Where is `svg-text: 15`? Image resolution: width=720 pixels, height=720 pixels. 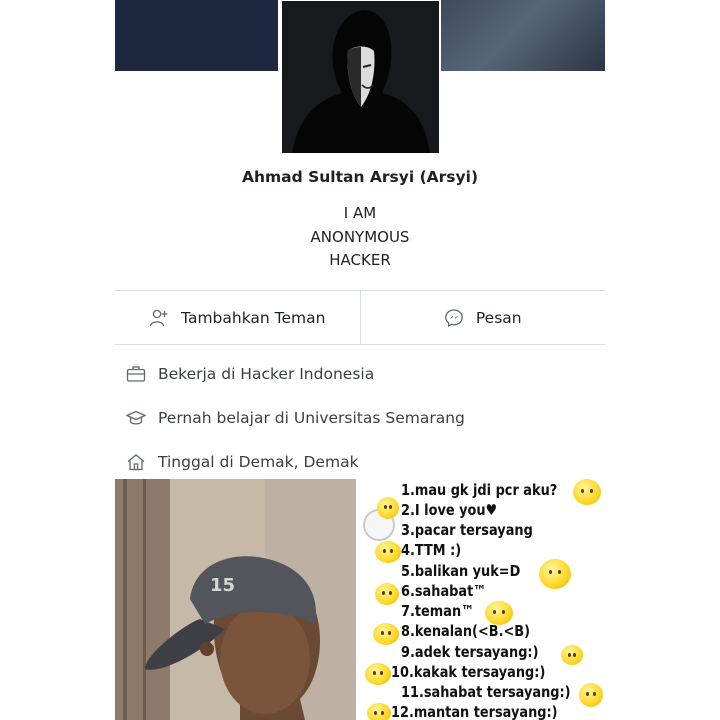 svg-text: 15 is located at coordinates (222, 585).